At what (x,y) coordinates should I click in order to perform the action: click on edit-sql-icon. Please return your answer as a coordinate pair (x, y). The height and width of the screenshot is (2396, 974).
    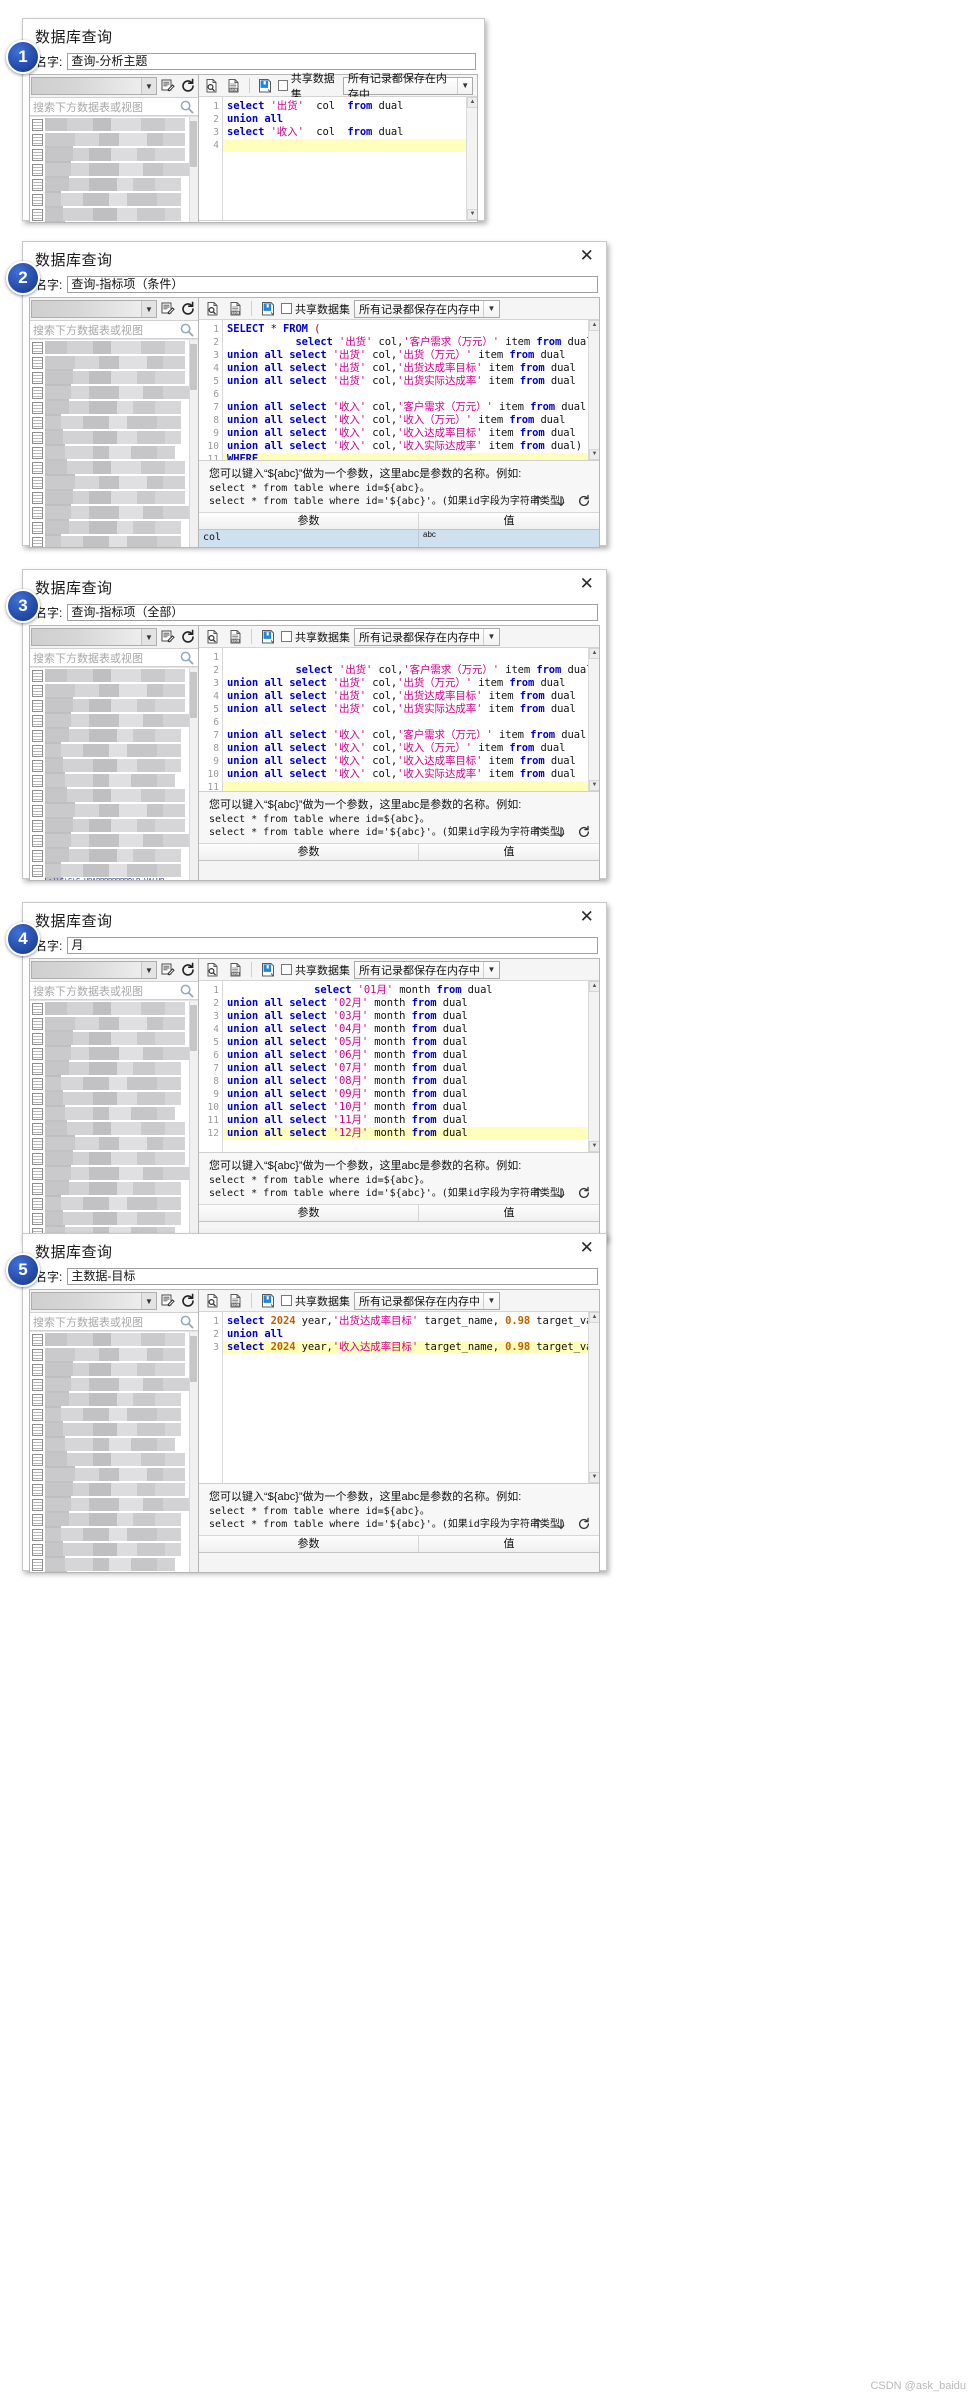
    Looking at the image, I should click on (167, 309).